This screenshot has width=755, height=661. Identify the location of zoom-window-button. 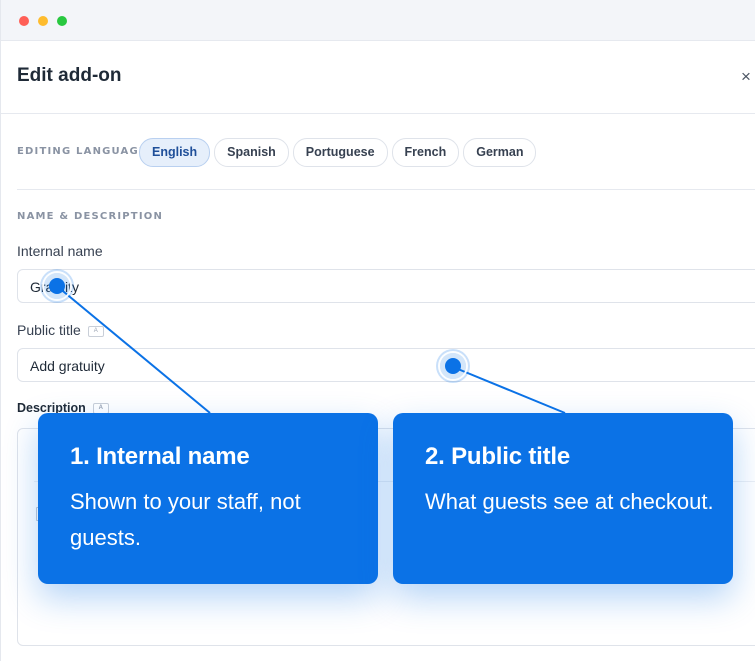
(62, 21).